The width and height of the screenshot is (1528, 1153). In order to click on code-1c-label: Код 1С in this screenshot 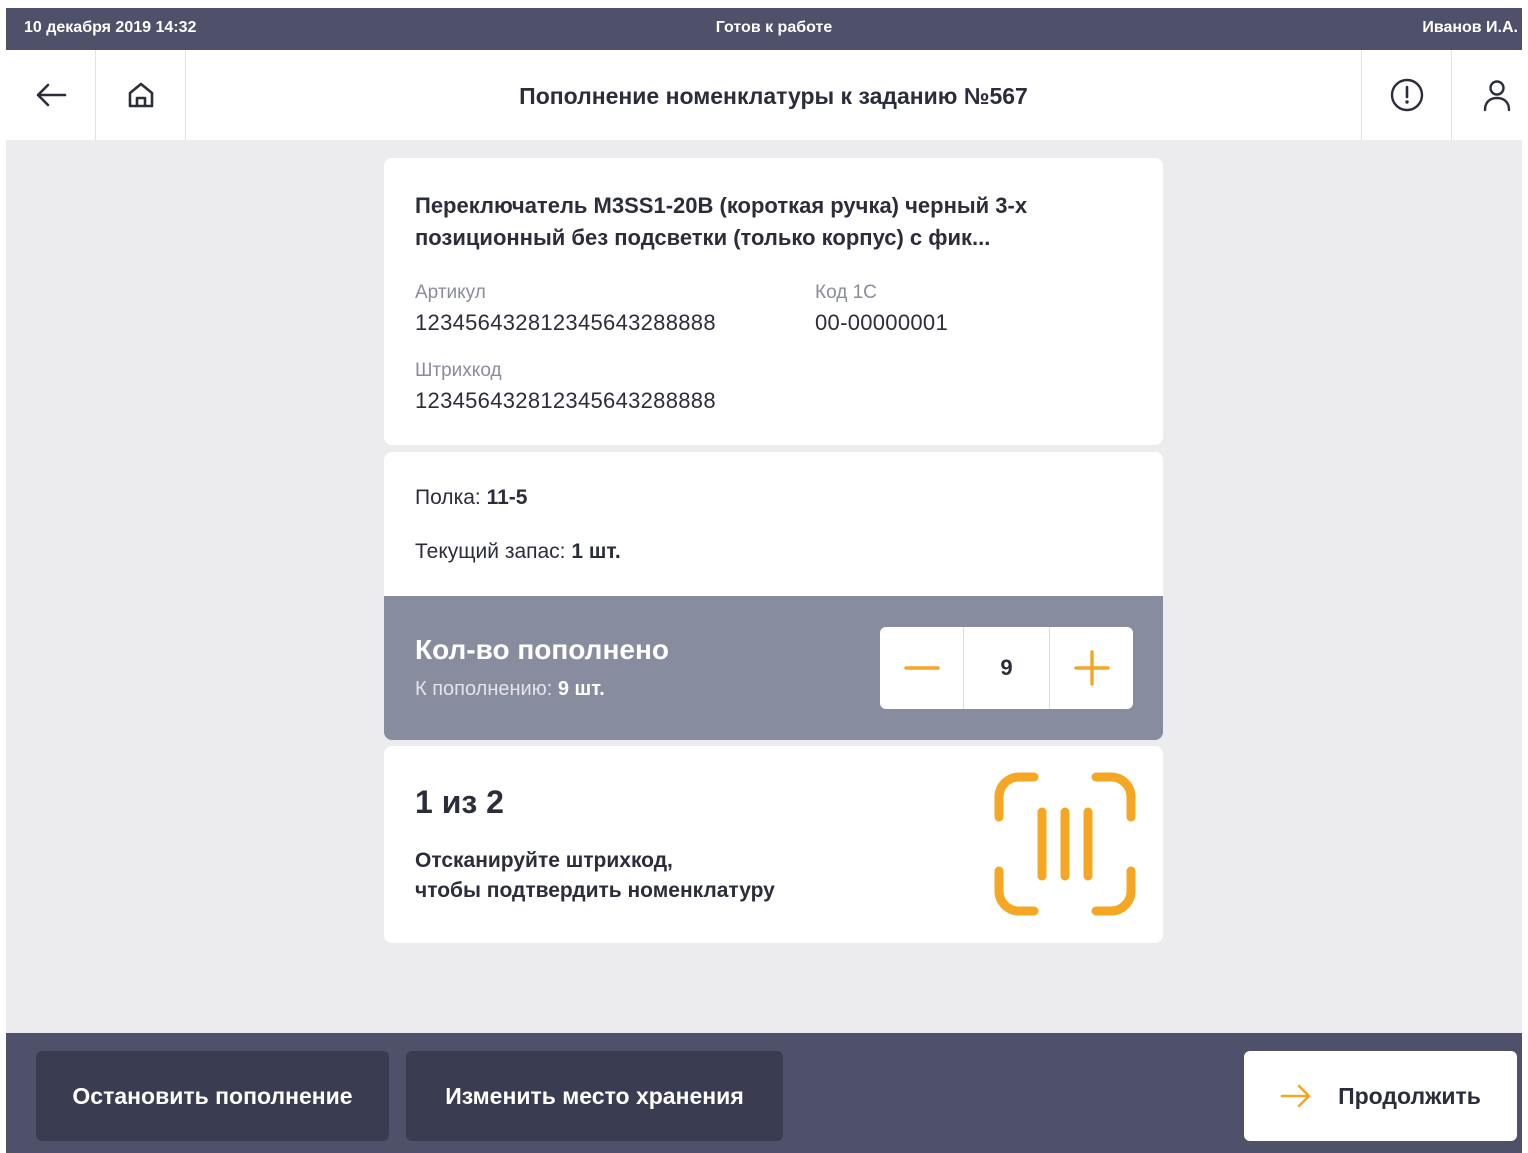, I will do `click(846, 292)`.